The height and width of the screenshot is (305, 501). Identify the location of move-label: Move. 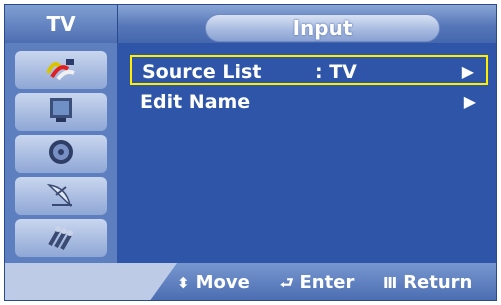
(222, 282).